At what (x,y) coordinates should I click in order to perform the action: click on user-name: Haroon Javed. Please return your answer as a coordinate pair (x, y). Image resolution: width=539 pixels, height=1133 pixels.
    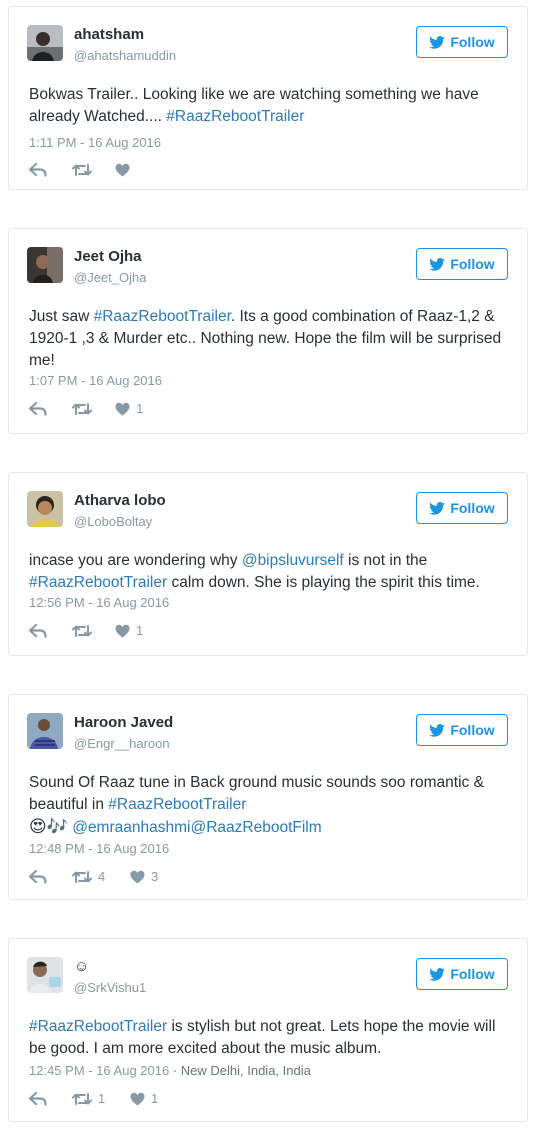
    Looking at the image, I should click on (123, 722).